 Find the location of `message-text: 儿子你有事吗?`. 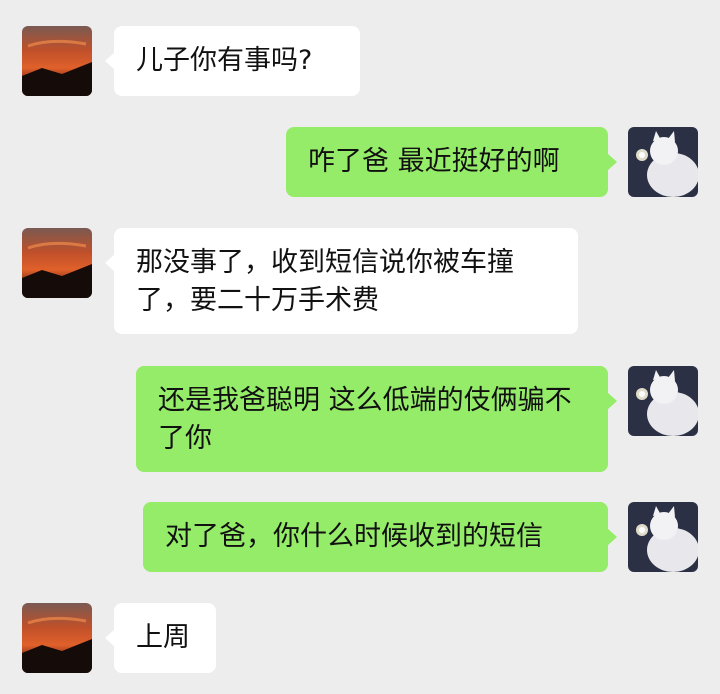

message-text: 儿子你有事吗? is located at coordinates (224, 60).